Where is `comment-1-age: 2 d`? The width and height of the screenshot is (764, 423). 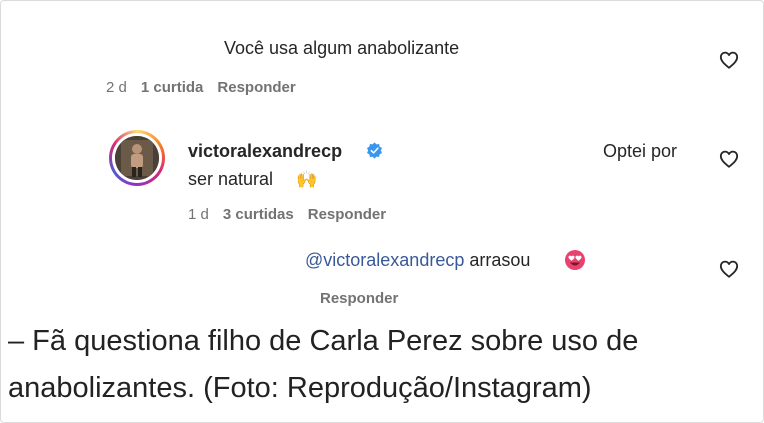
comment-1-age: 2 d is located at coordinates (116, 87).